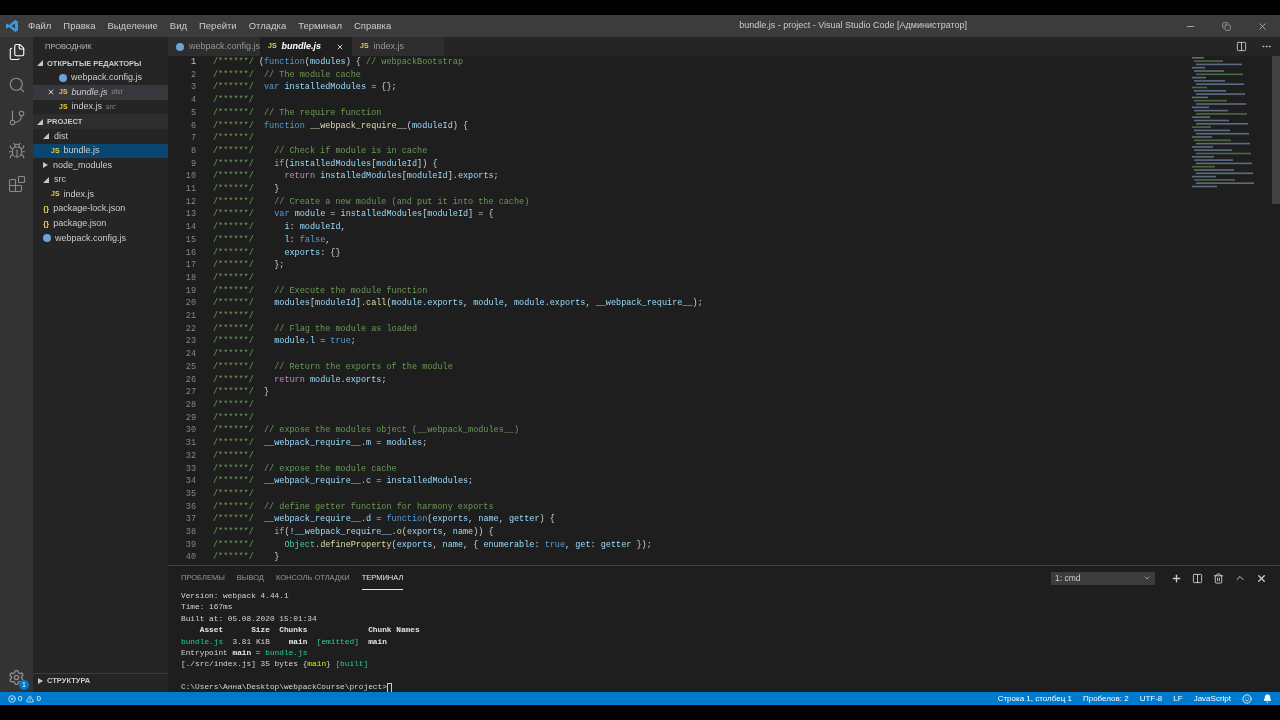 This screenshot has height=720, width=1280. I want to click on error-count: 0, so click(20, 698).